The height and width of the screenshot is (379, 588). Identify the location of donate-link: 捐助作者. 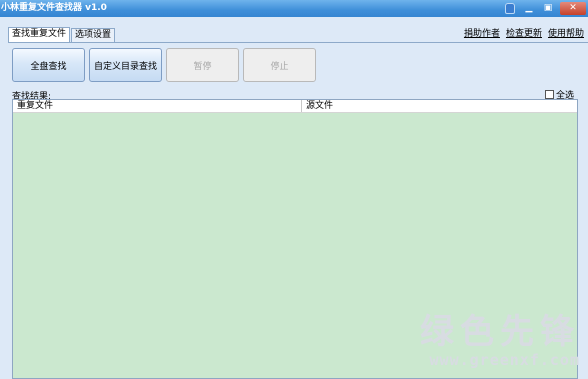
(482, 32).